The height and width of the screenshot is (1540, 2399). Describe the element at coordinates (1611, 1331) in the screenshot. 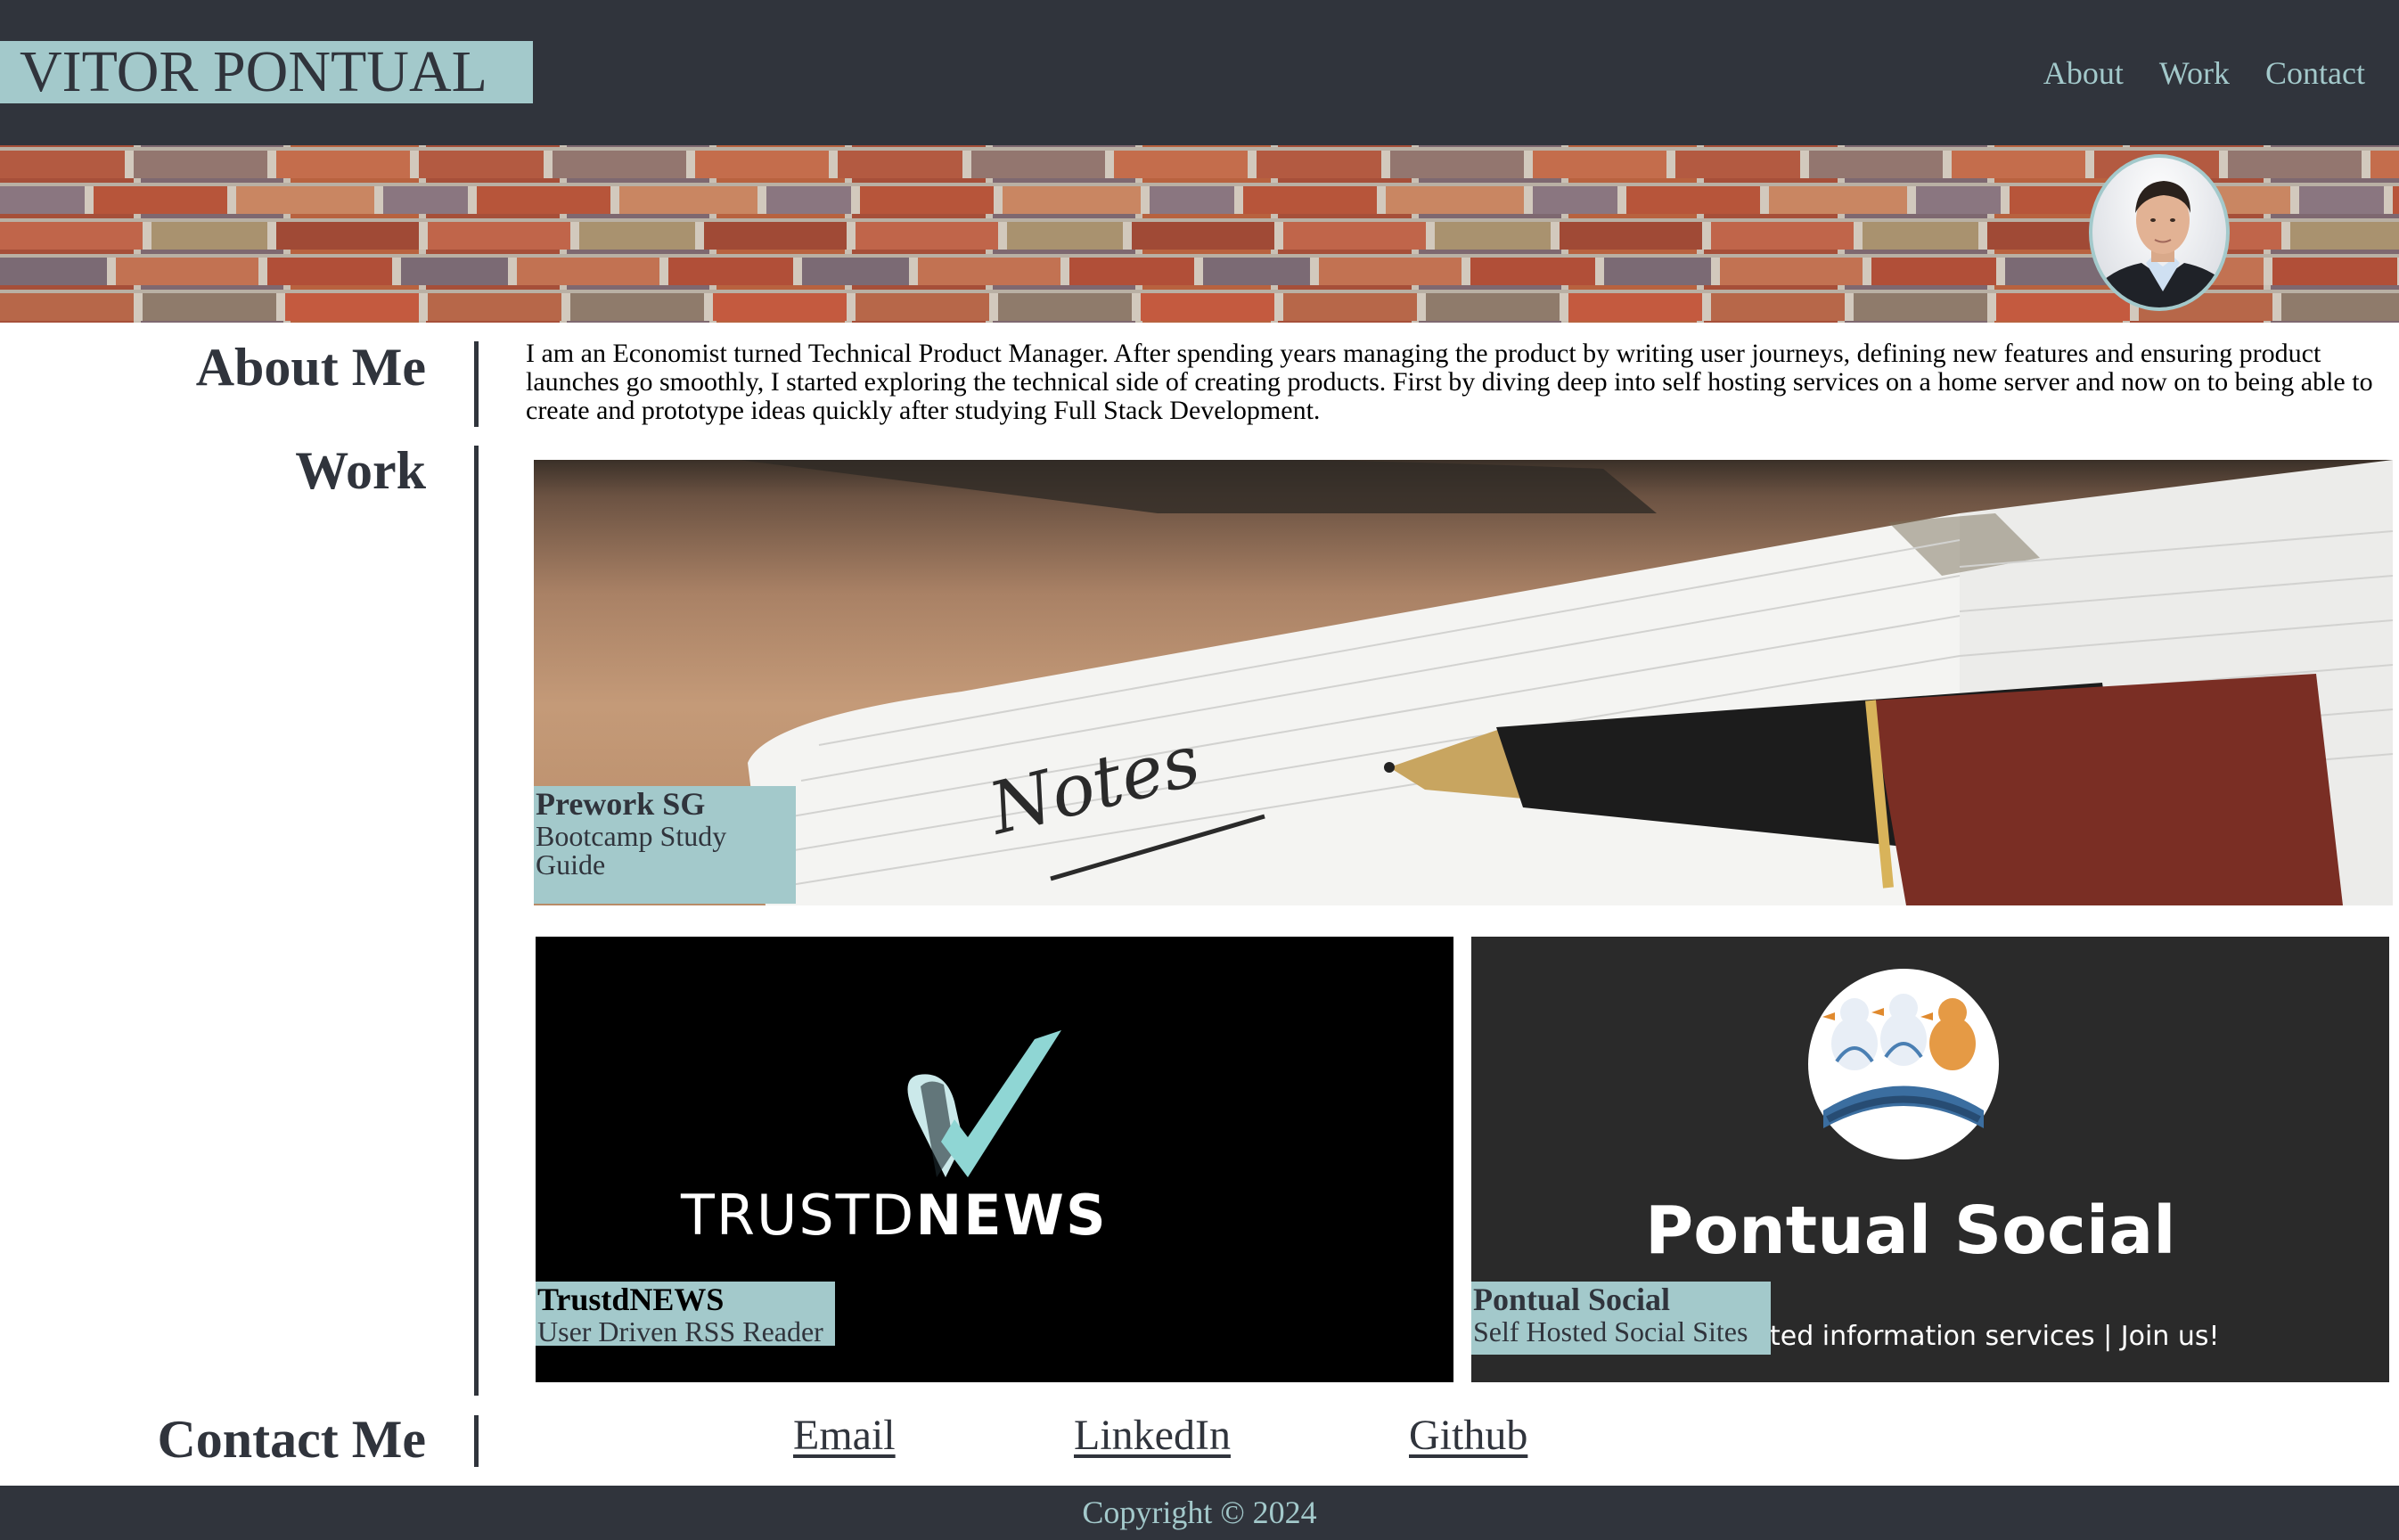

I see `project-subtitle: Self Hosted Social Sites` at that location.